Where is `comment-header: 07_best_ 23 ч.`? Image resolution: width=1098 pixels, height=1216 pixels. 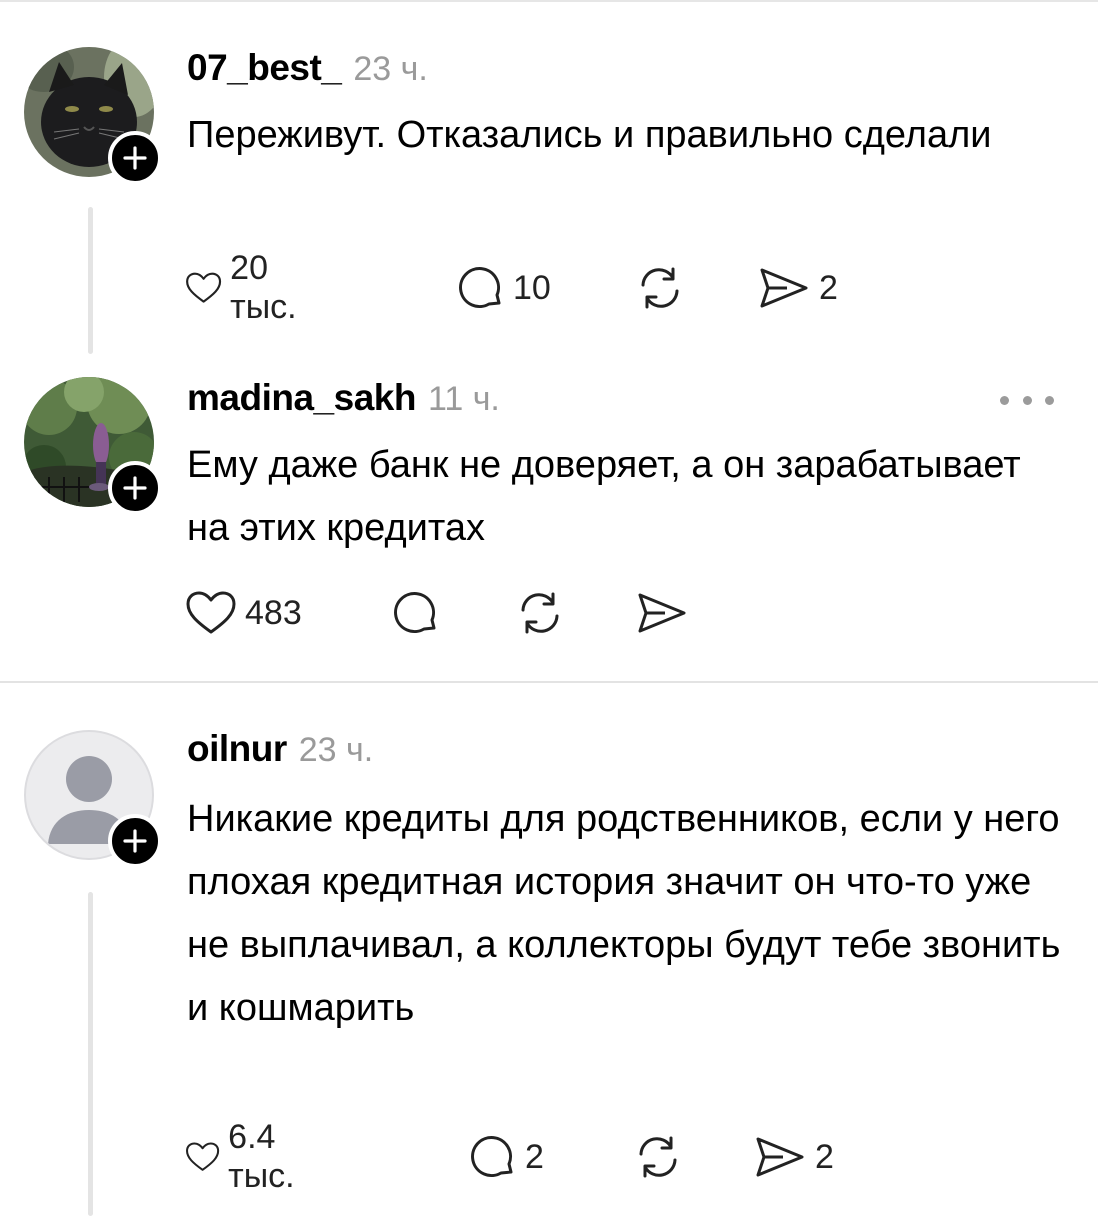
comment-header: 07_best_ 23 ч. is located at coordinates (307, 69).